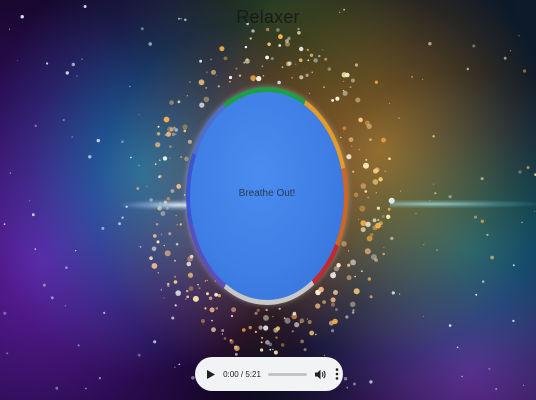 The image size is (536, 400). I want to click on more-vertical-icon, so click(337, 374).